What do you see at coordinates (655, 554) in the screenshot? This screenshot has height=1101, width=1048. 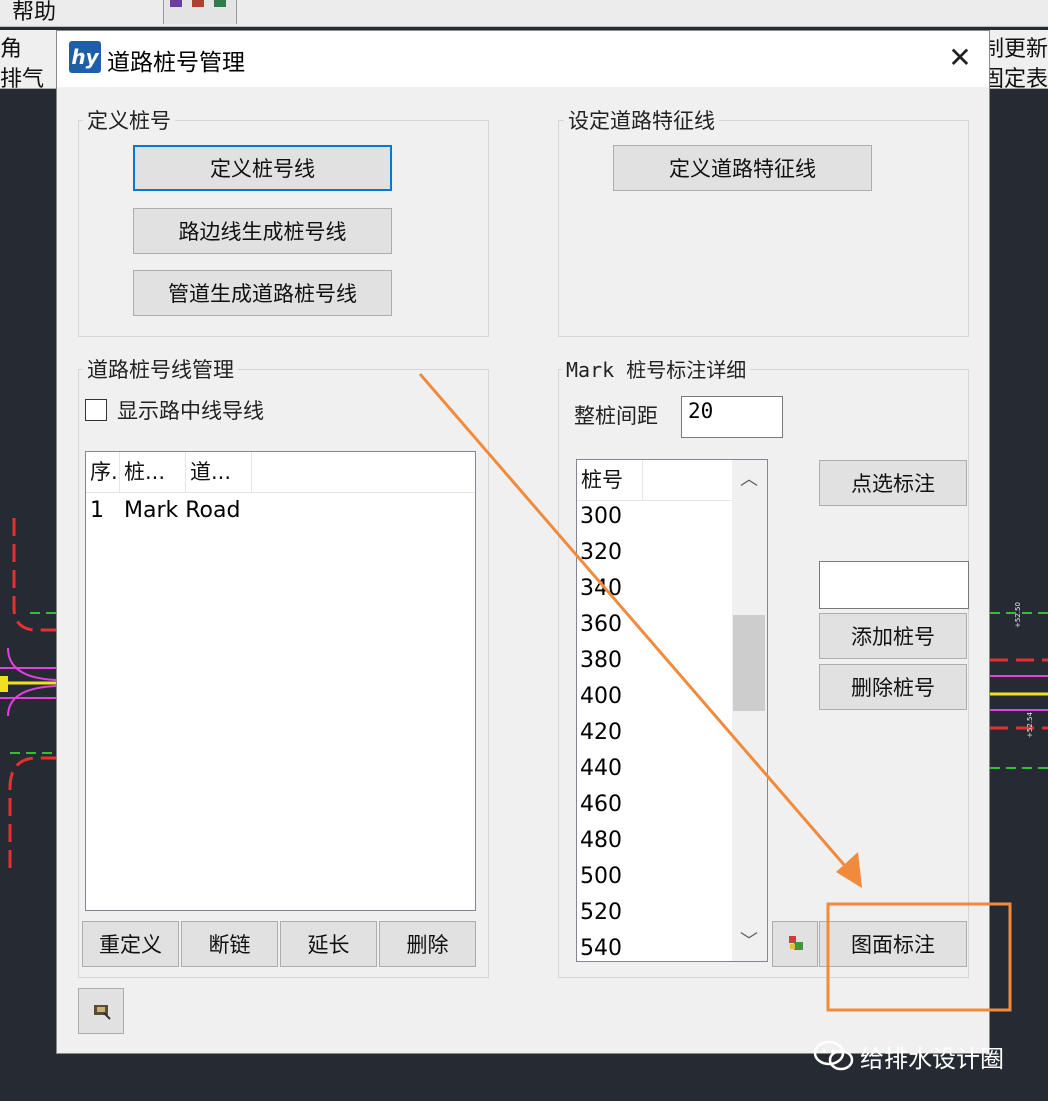 I see `list-item: 320` at bounding box center [655, 554].